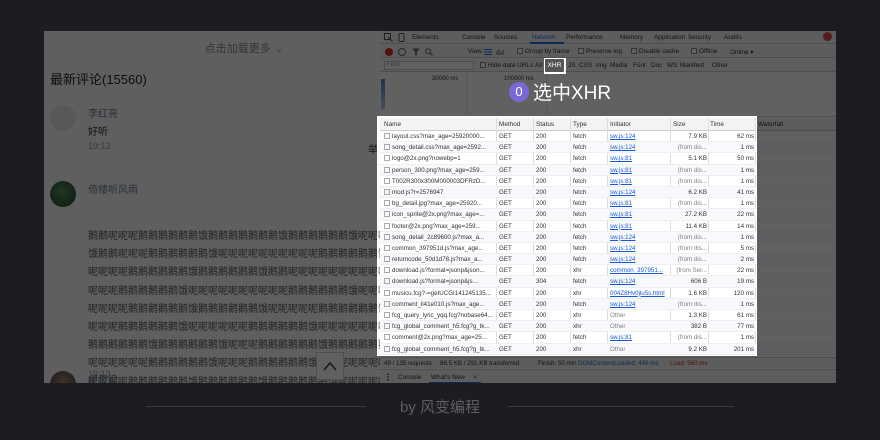 The height and width of the screenshot is (440, 880). What do you see at coordinates (720, 65) in the screenshot?
I see `filter-type-other: Other` at bounding box center [720, 65].